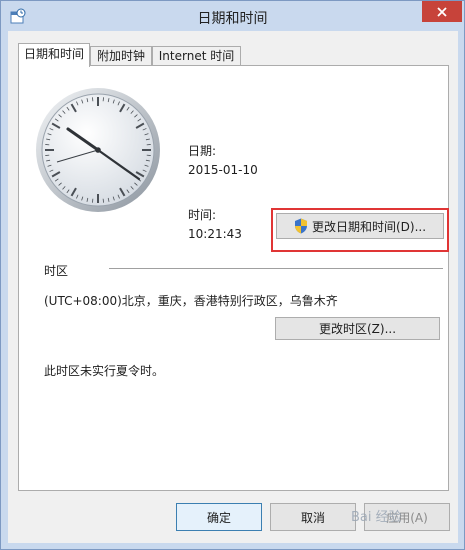 Image resolution: width=465 pixels, height=550 pixels. I want to click on dst-note: 此时区未实行夏令时。, so click(104, 371).